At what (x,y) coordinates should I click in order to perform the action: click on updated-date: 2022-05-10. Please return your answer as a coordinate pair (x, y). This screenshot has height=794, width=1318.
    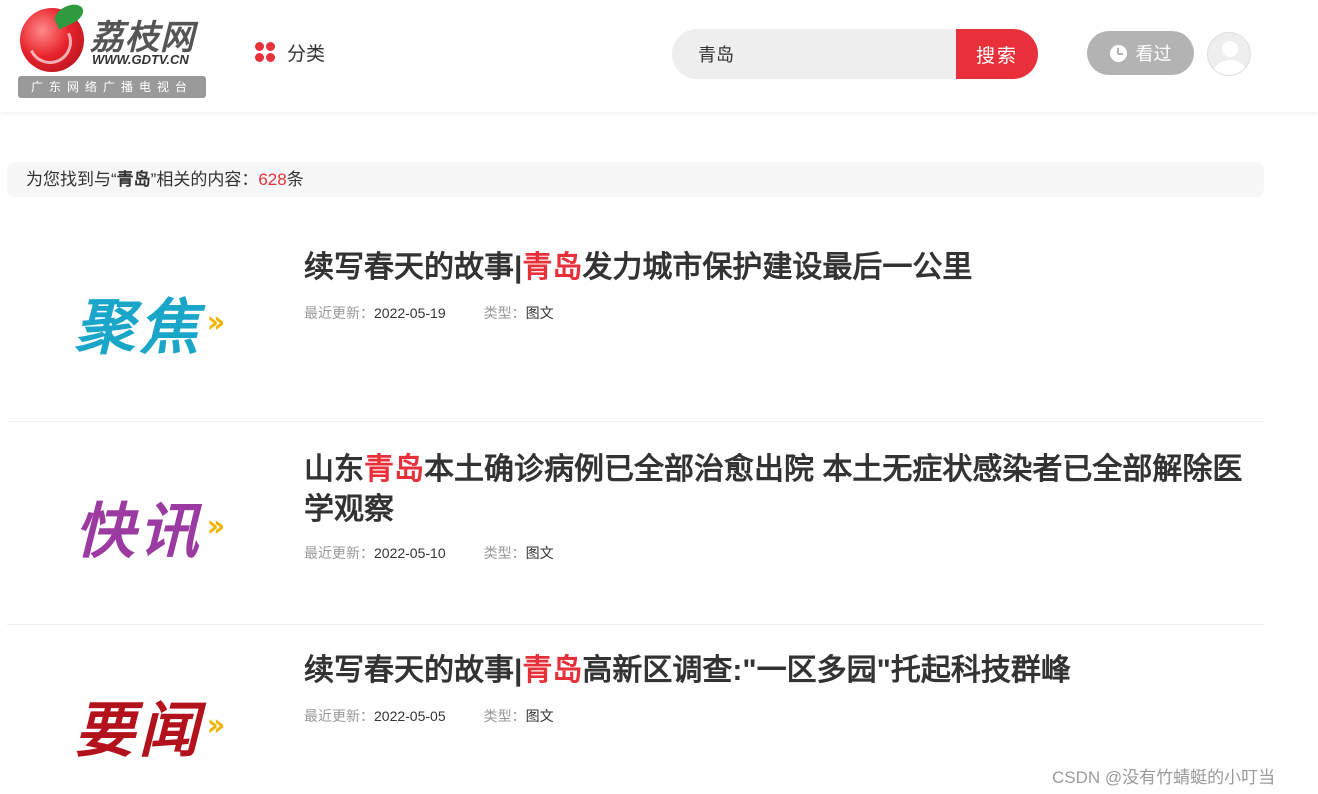
    Looking at the image, I should click on (410, 553).